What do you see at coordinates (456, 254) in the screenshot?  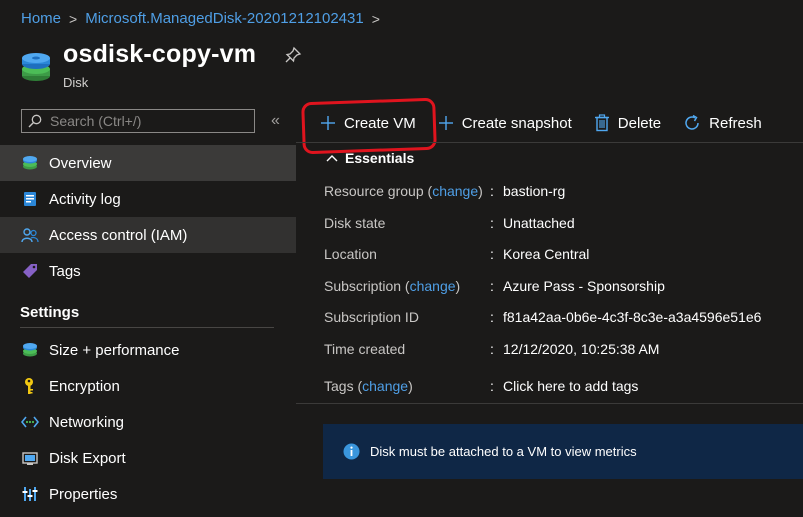 I see `property-row-location: Location : Korea Central` at bounding box center [456, 254].